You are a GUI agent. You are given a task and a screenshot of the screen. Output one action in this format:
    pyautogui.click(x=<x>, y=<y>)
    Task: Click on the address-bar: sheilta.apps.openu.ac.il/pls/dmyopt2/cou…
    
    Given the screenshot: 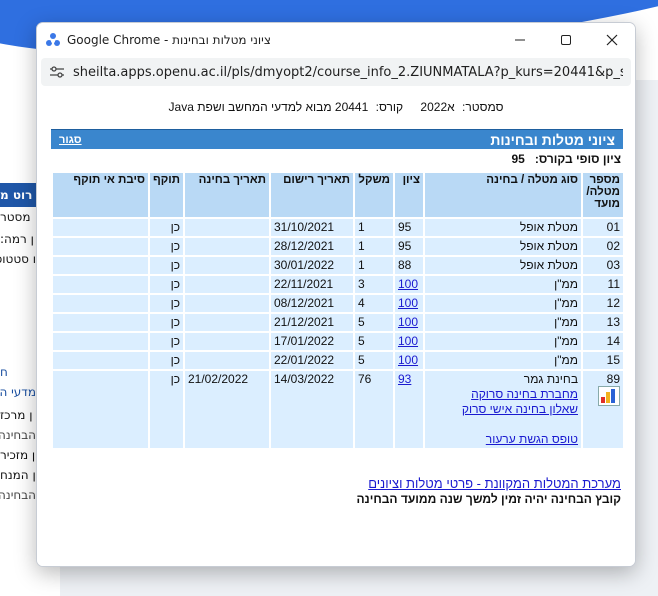 What is the action you would take?
    pyautogui.click(x=336, y=72)
    